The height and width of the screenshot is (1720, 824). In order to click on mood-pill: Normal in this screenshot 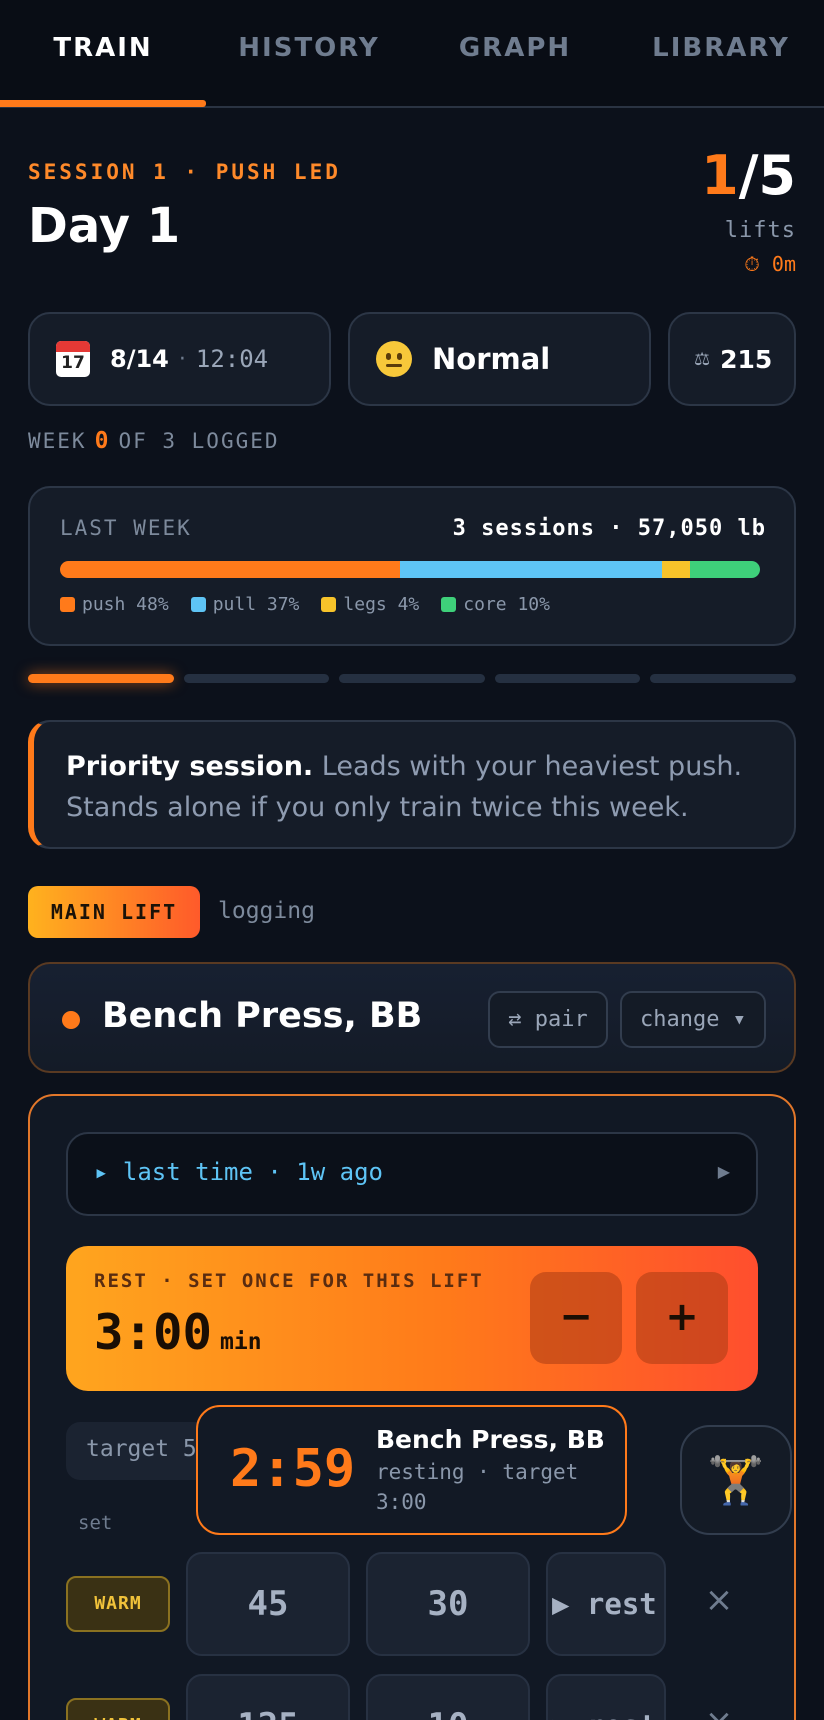, I will do `click(499, 359)`.